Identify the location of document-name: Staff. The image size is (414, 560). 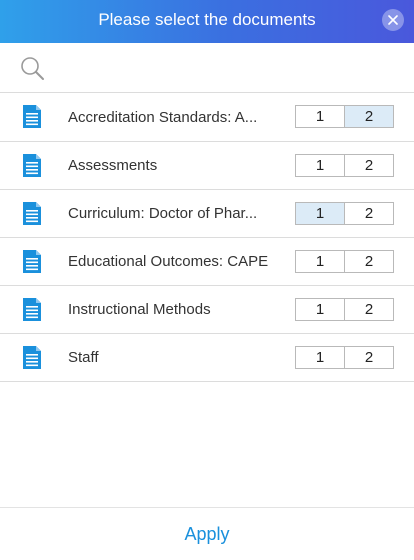
(173, 357).